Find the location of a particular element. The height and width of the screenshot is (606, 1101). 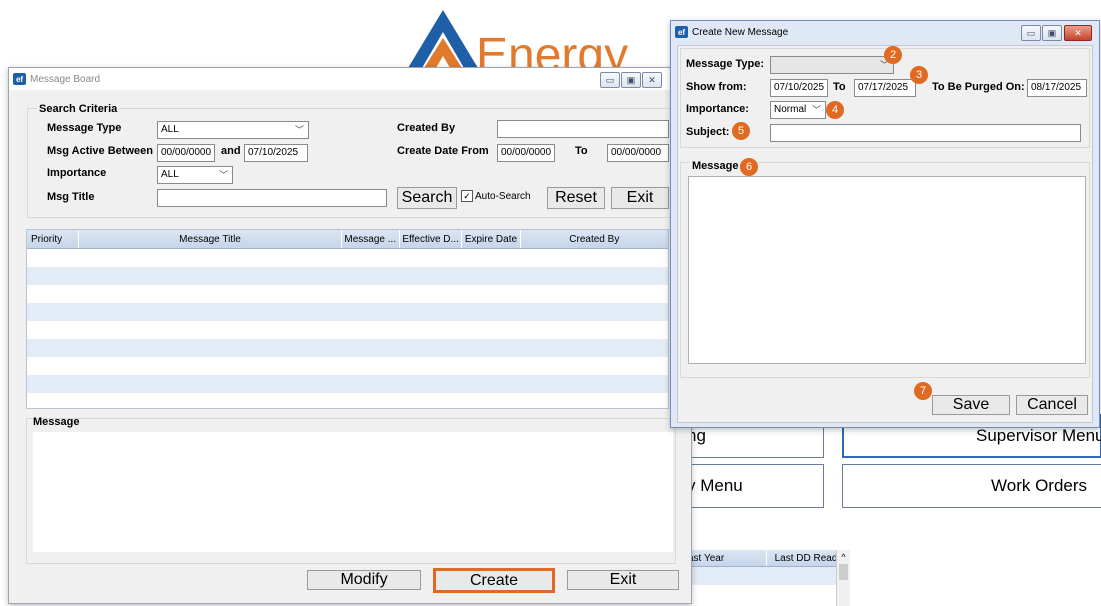

message-type-dropdown: ALL ﹀ is located at coordinates (233, 130).